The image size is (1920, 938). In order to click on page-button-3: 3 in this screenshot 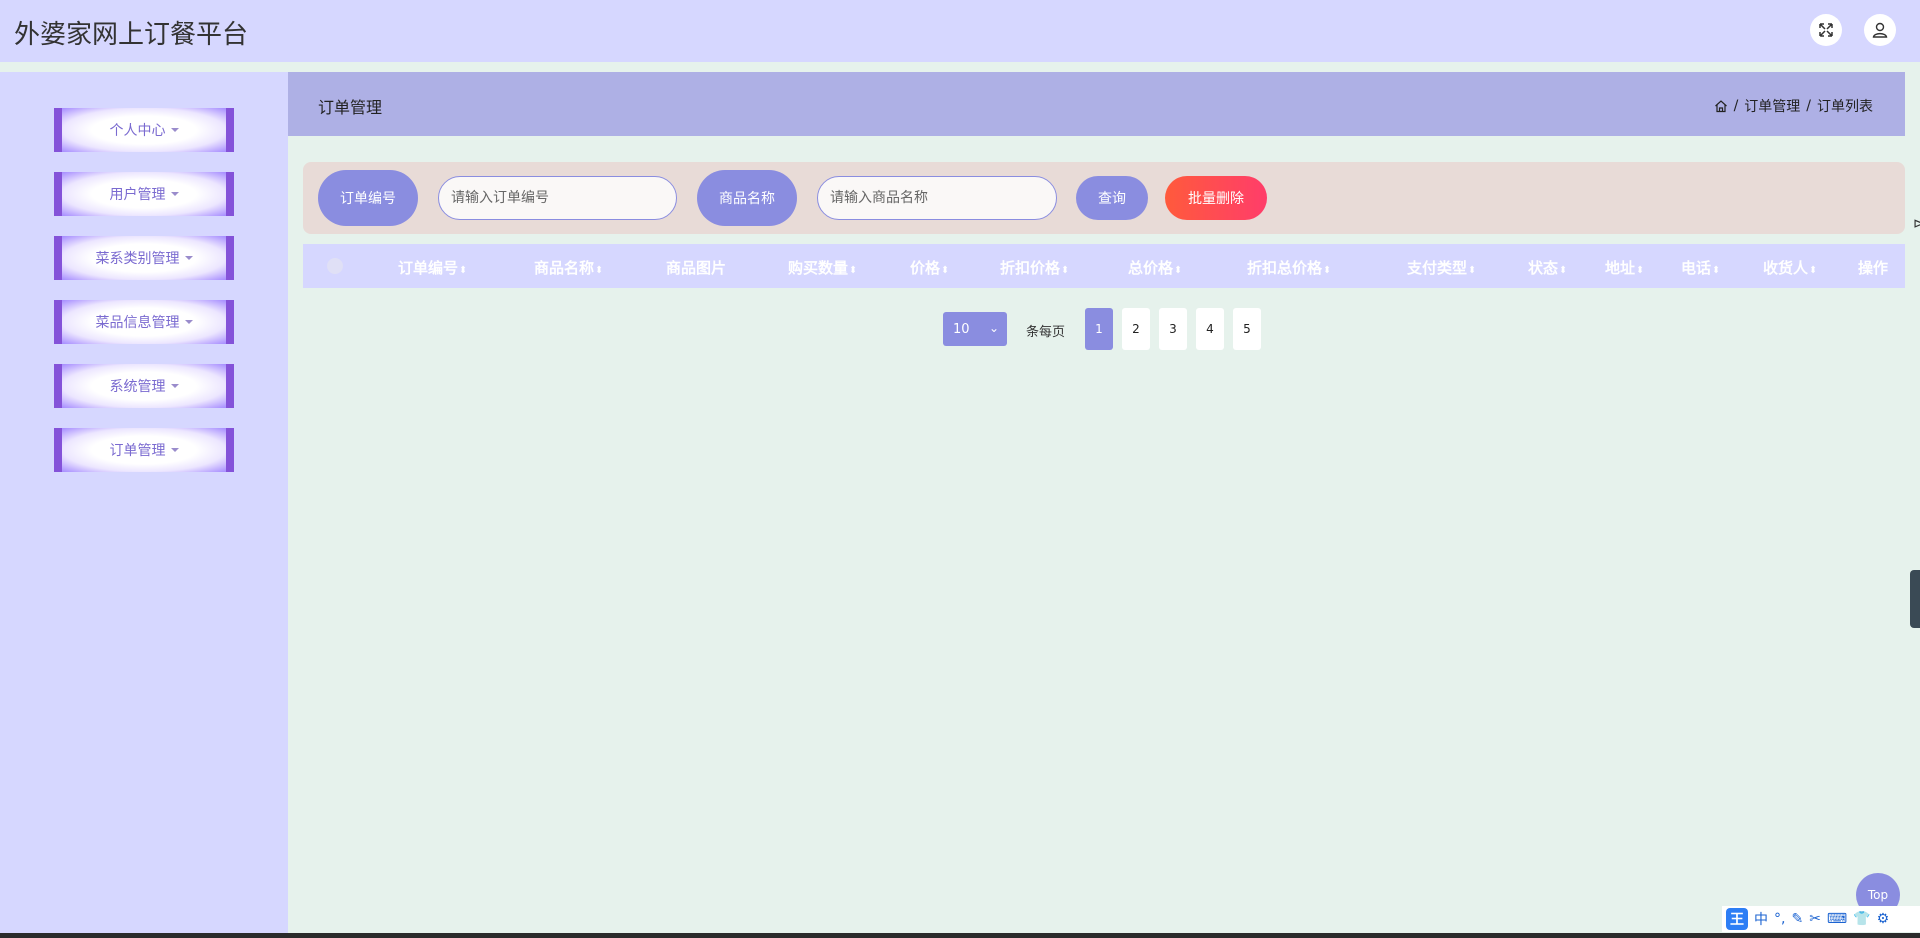, I will do `click(1173, 329)`.